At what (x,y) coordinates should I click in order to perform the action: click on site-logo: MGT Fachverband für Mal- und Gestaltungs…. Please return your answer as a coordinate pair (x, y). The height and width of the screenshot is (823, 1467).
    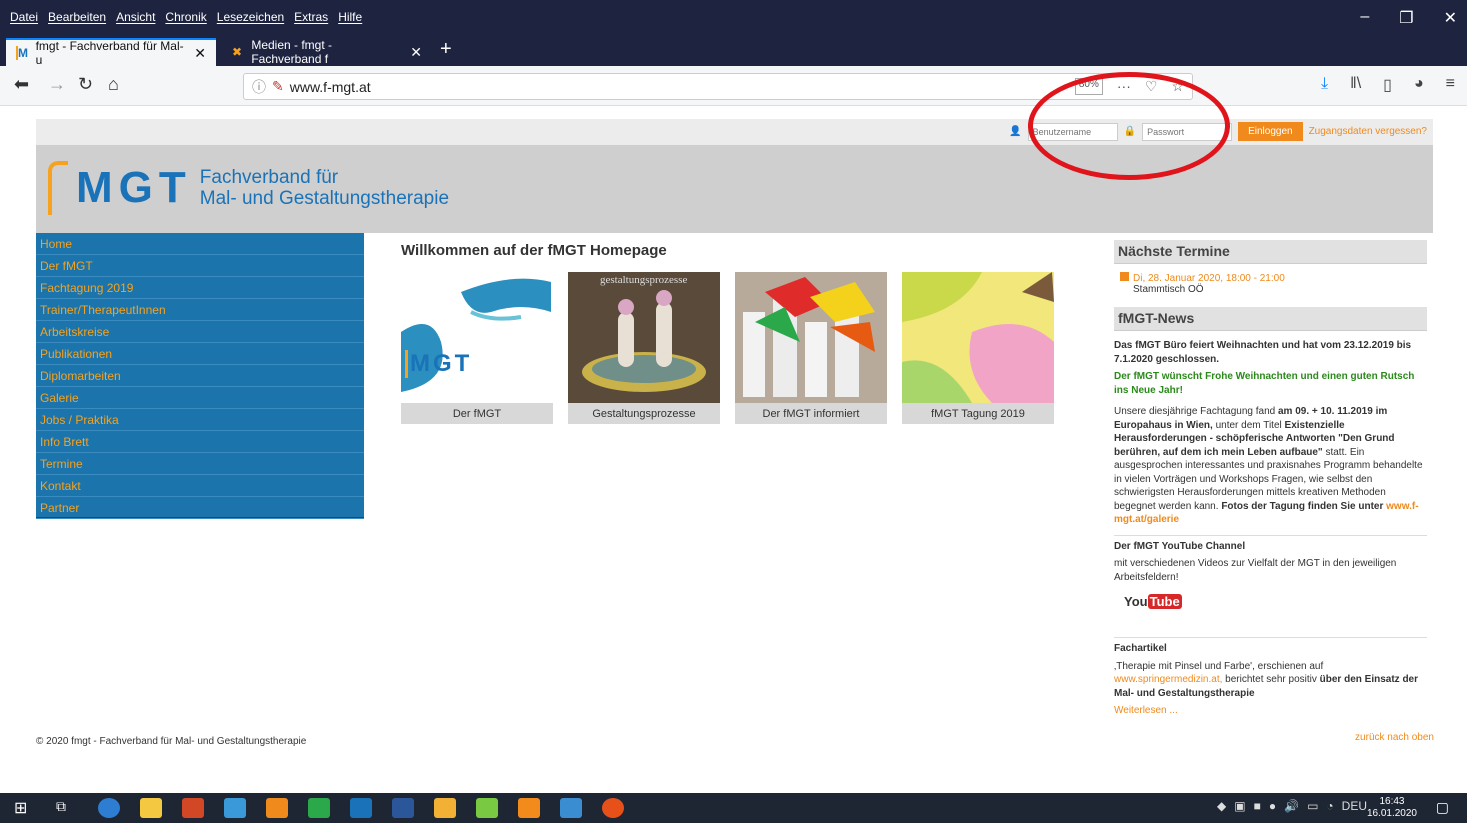
    Looking at the image, I should click on (248, 188).